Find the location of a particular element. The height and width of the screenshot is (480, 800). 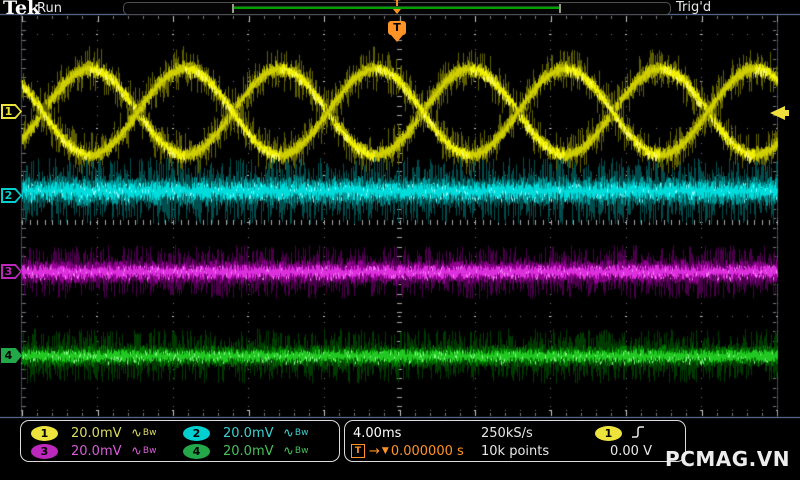

trigger-position-flag-arrow-icon is located at coordinates (397, 38).